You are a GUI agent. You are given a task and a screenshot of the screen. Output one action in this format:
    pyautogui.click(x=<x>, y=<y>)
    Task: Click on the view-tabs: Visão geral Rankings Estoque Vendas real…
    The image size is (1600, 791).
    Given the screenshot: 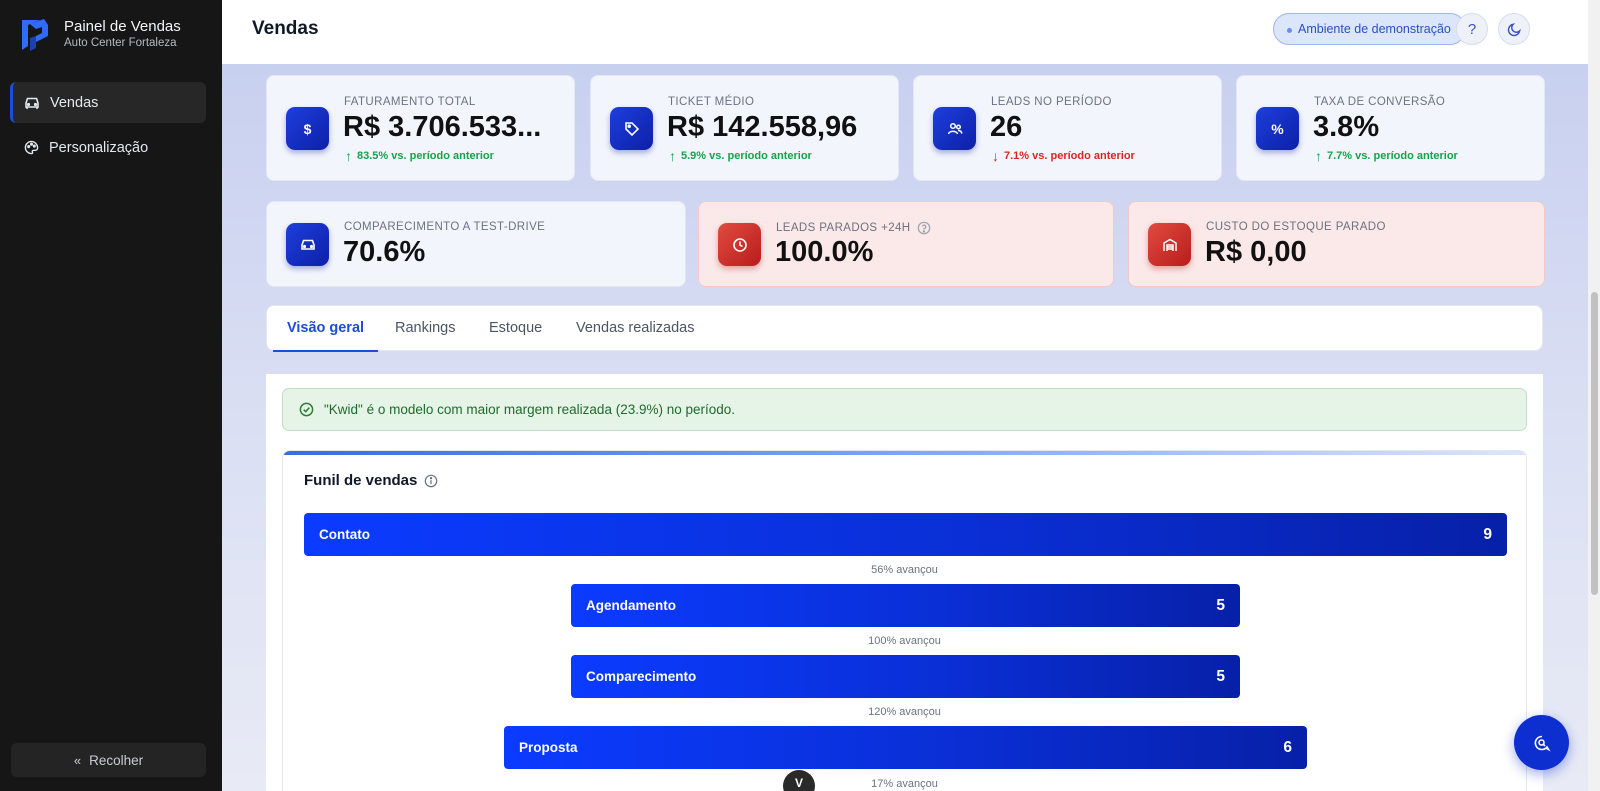 What is the action you would take?
    pyautogui.click(x=904, y=328)
    